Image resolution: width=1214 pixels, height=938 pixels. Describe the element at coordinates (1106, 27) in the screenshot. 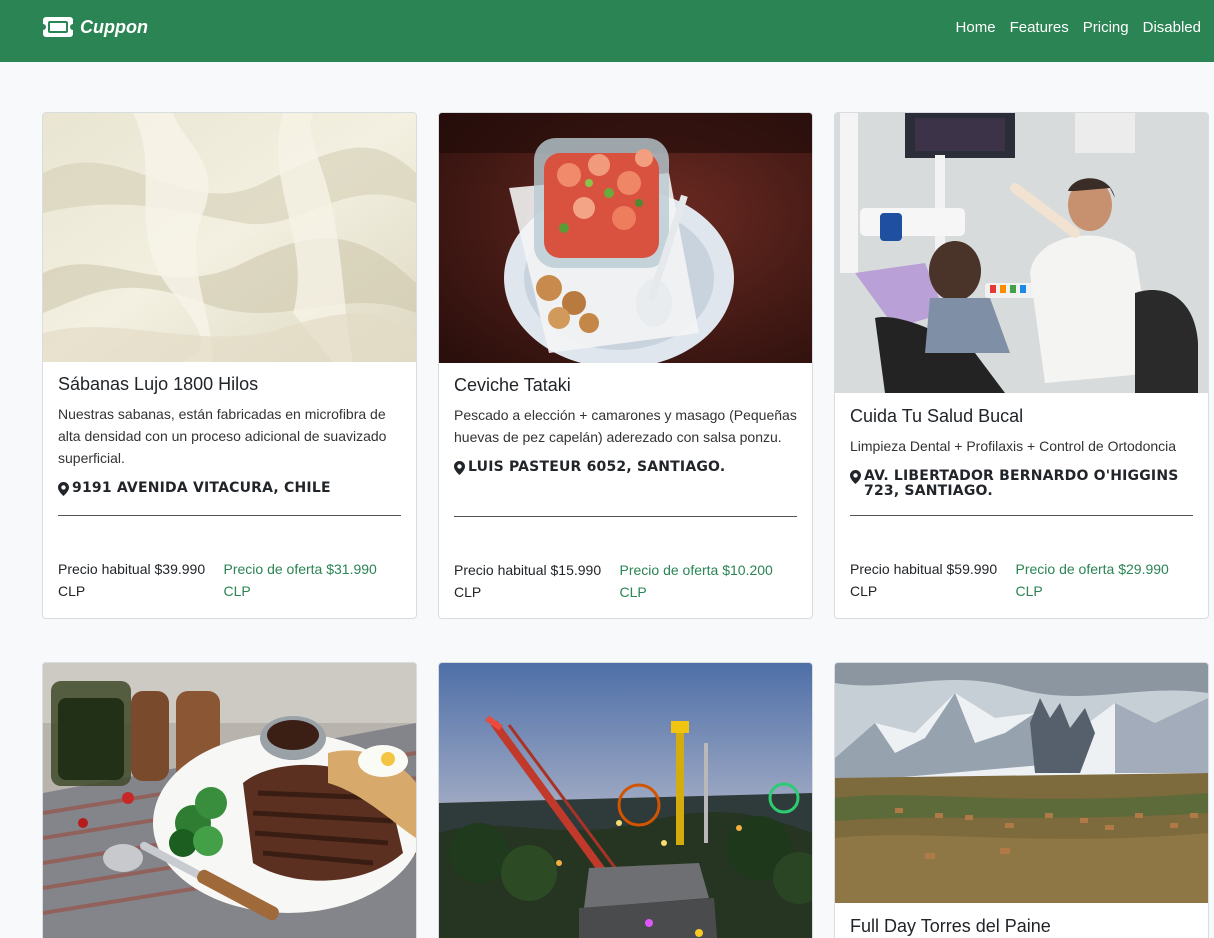

I see `nav-pricing: Pricing` at that location.